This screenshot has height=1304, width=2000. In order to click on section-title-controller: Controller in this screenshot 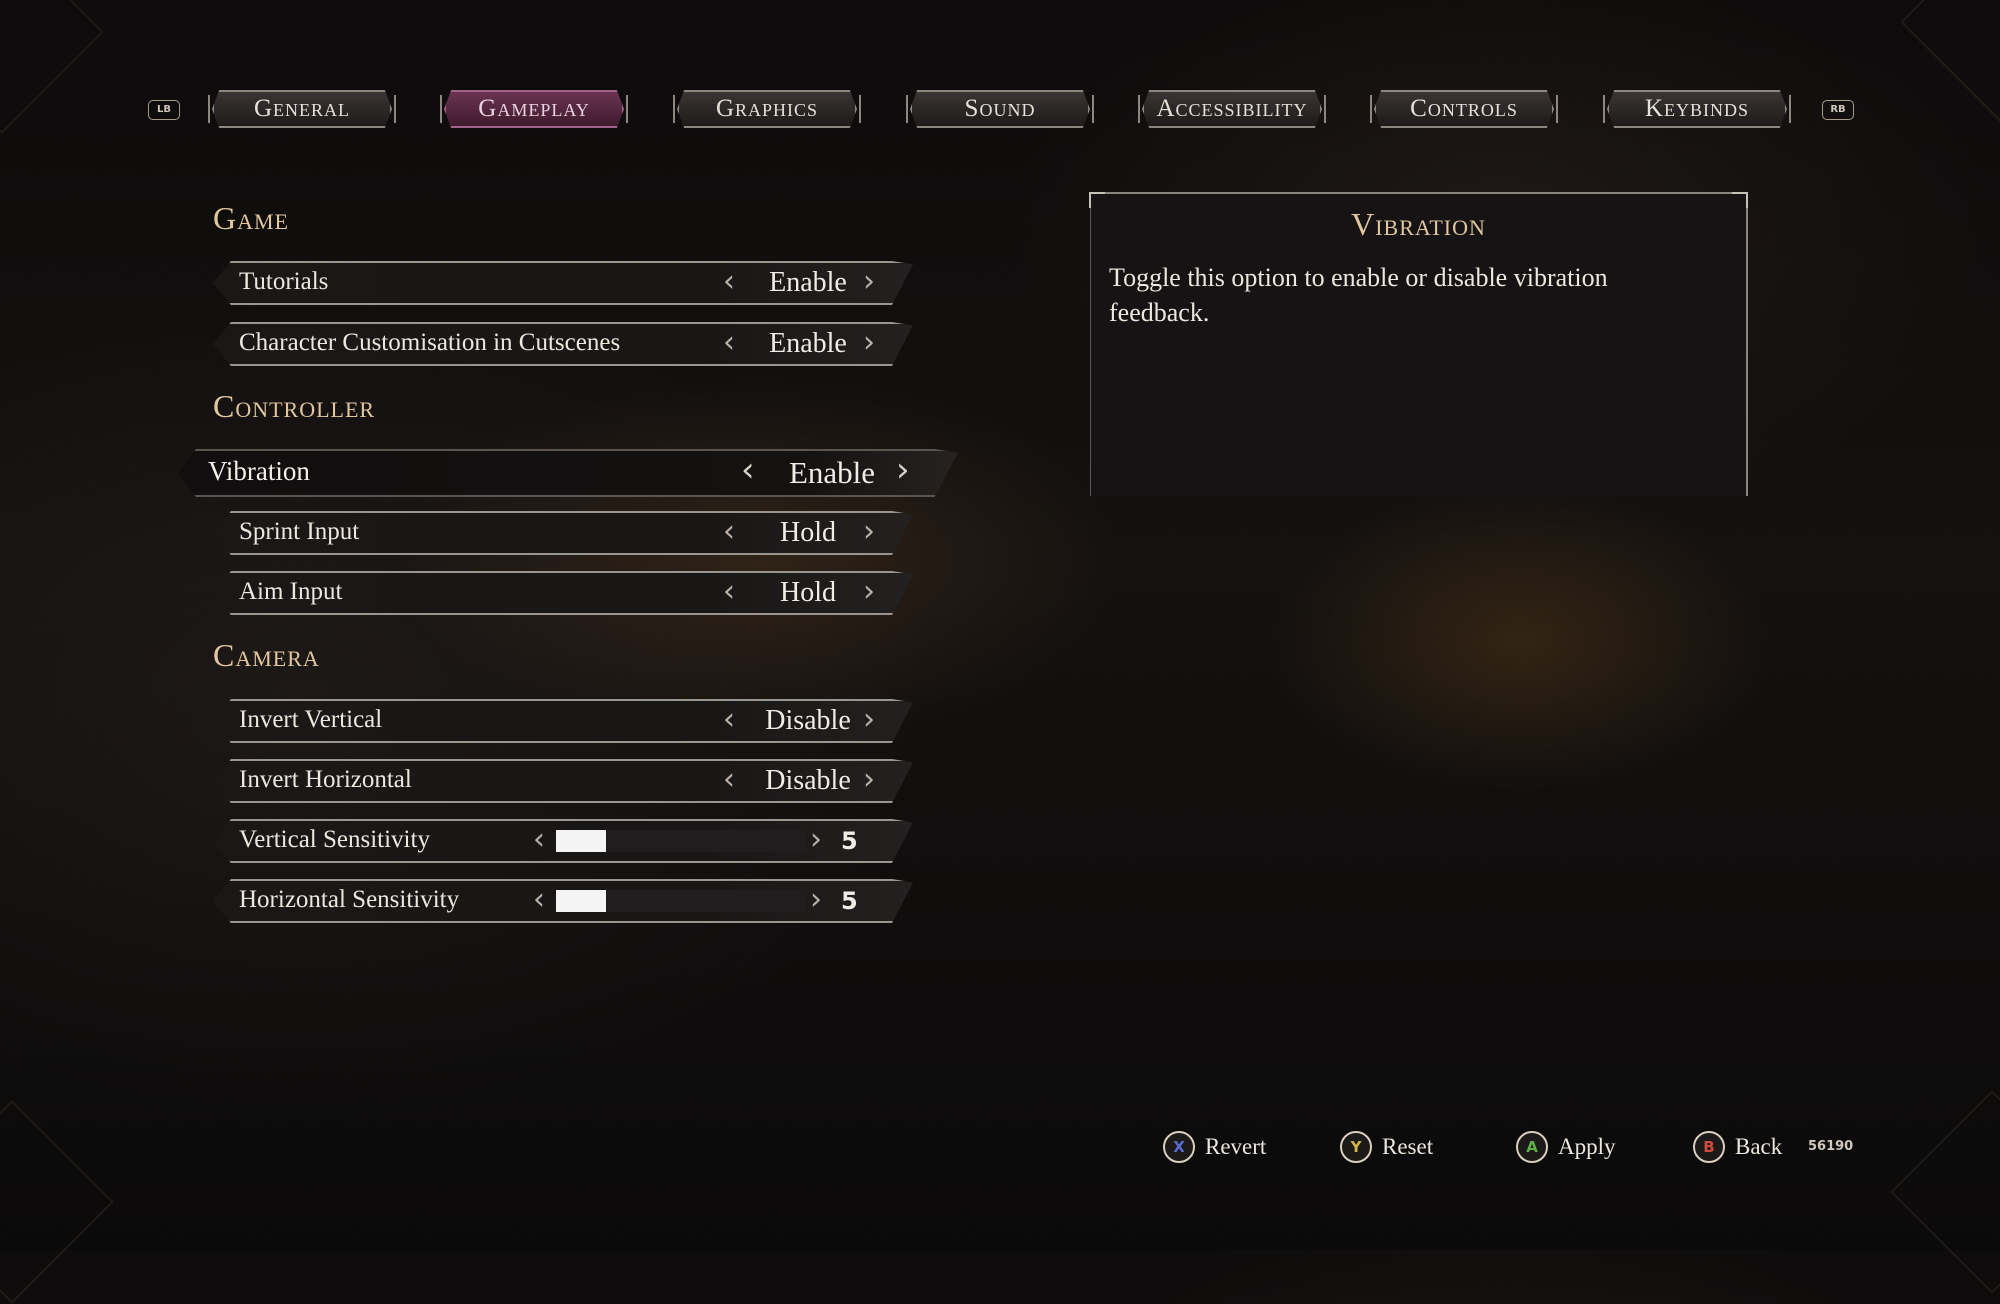, I will do `click(294, 406)`.